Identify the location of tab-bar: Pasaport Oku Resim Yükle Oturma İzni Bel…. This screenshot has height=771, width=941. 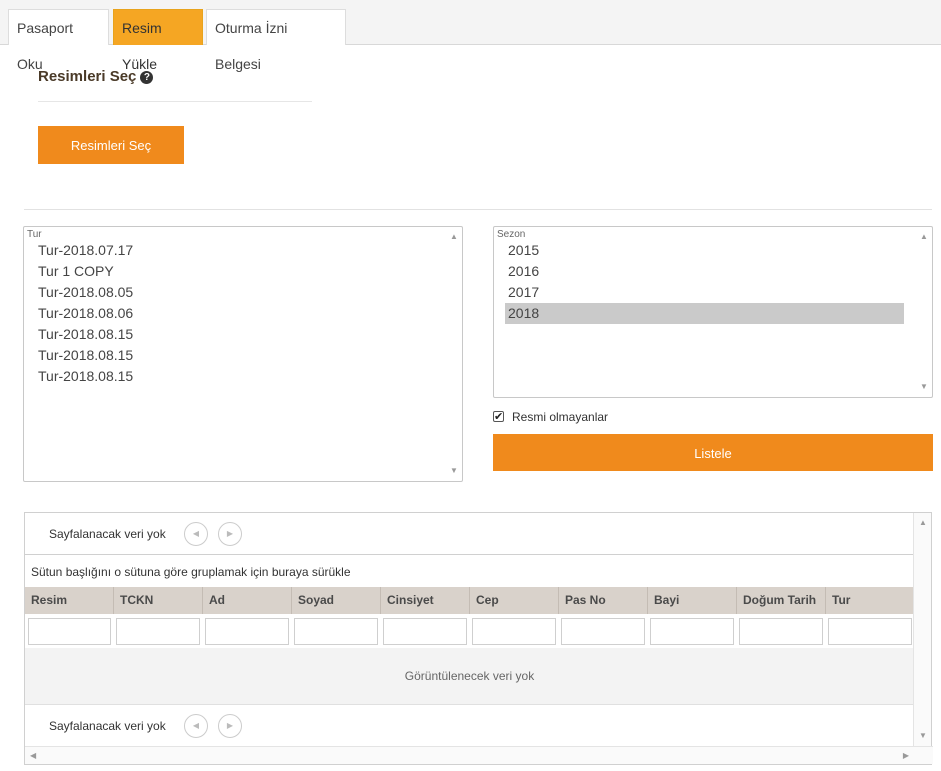
(470, 36).